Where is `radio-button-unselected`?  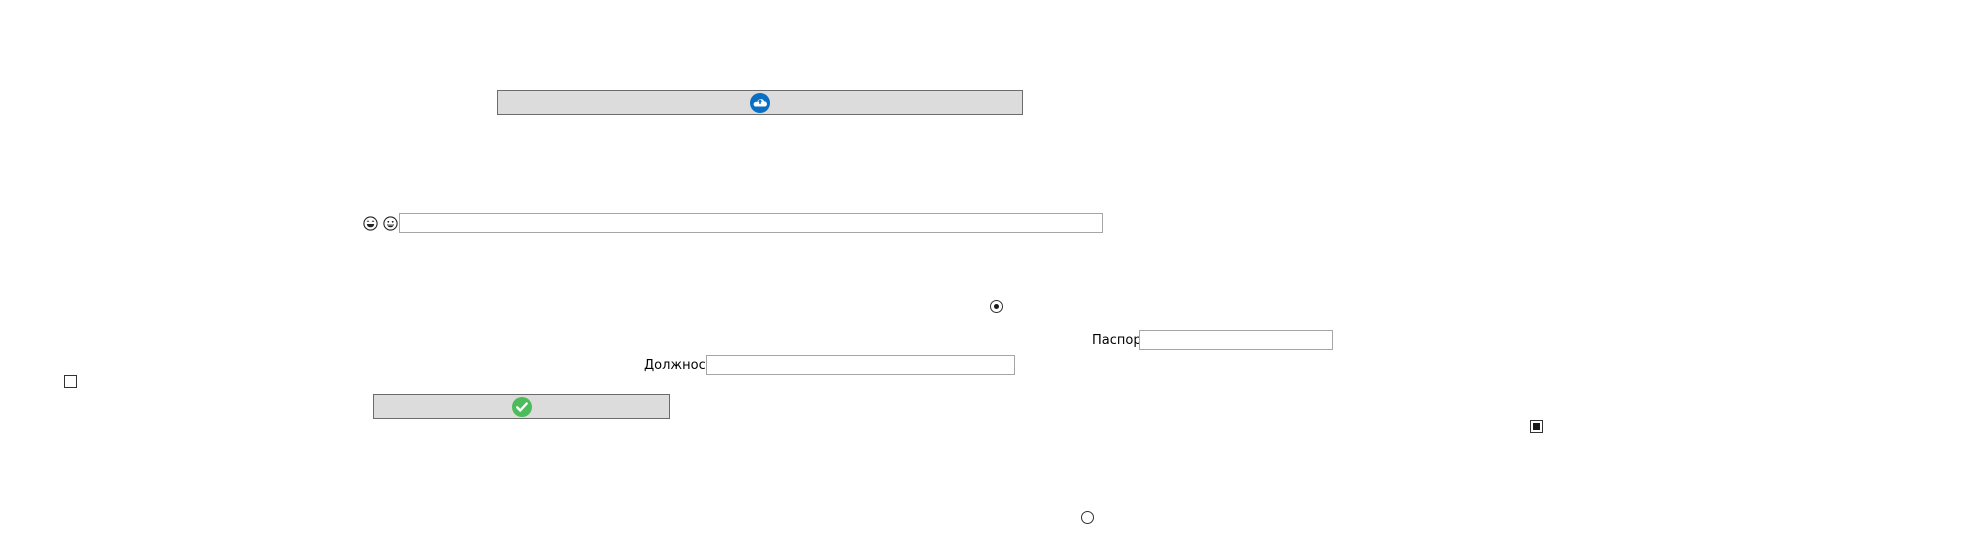 radio-button-unselected is located at coordinates (1087, 517).